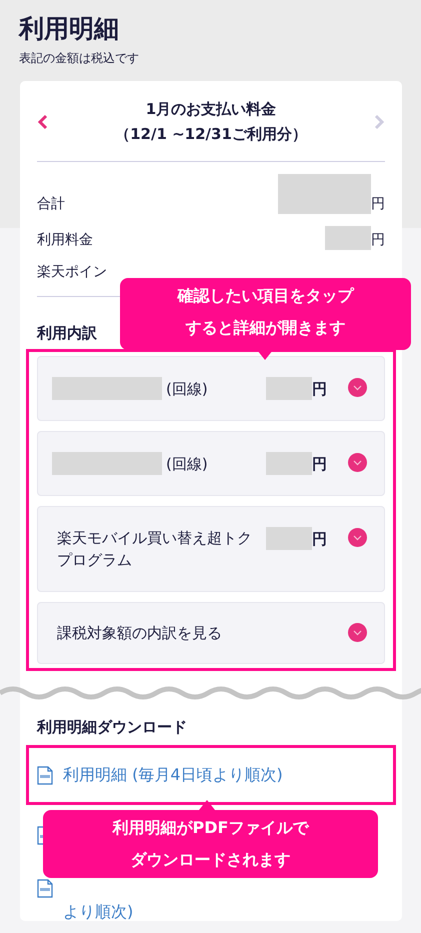  Describe the element at coordinates (45, 775) in the screenshot. I see `pdf-file-icon` at that location.